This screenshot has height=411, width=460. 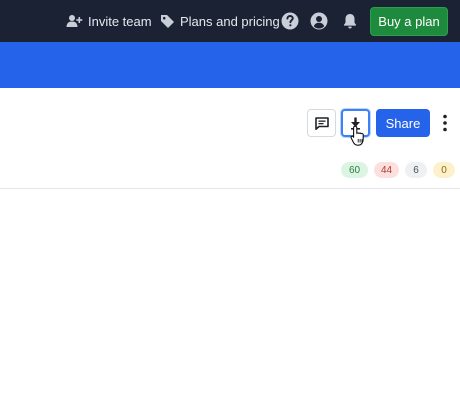 What do you see at coordinates (354, 170) in the screenshot?
I see `passed-count-badge: 60` at bounding box center [354, 170].